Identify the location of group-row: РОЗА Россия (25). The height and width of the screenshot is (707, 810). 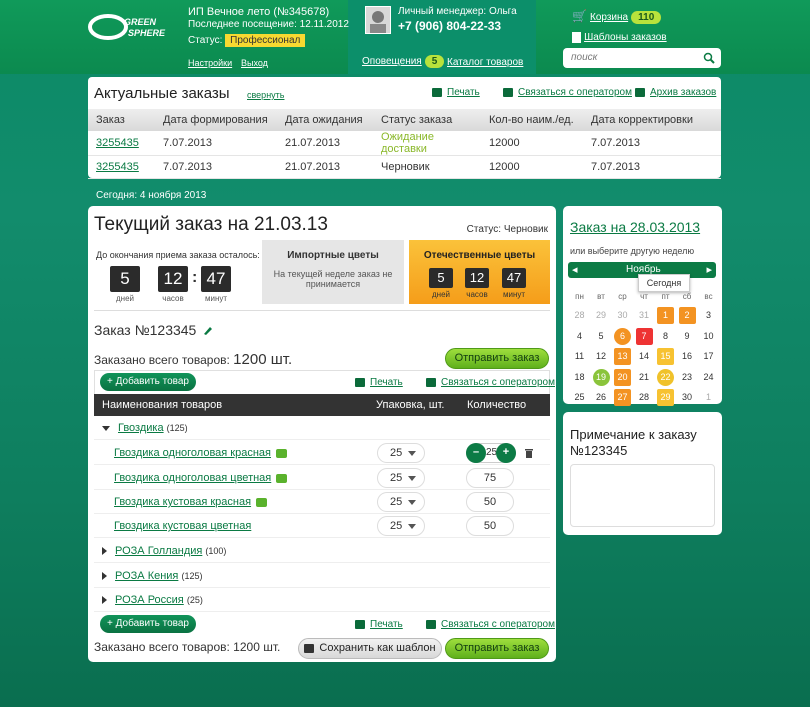
(322, 600).